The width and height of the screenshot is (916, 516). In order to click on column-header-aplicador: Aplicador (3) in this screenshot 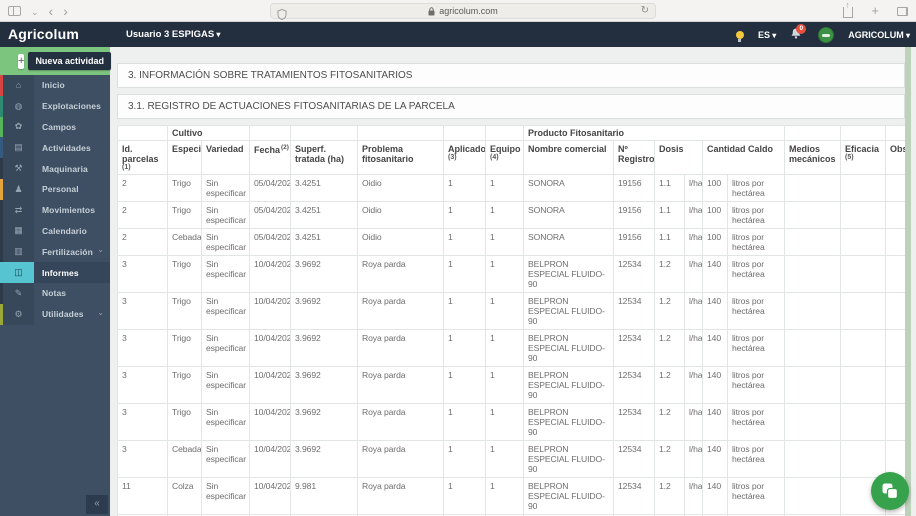, I will do `click(464, 157)`.